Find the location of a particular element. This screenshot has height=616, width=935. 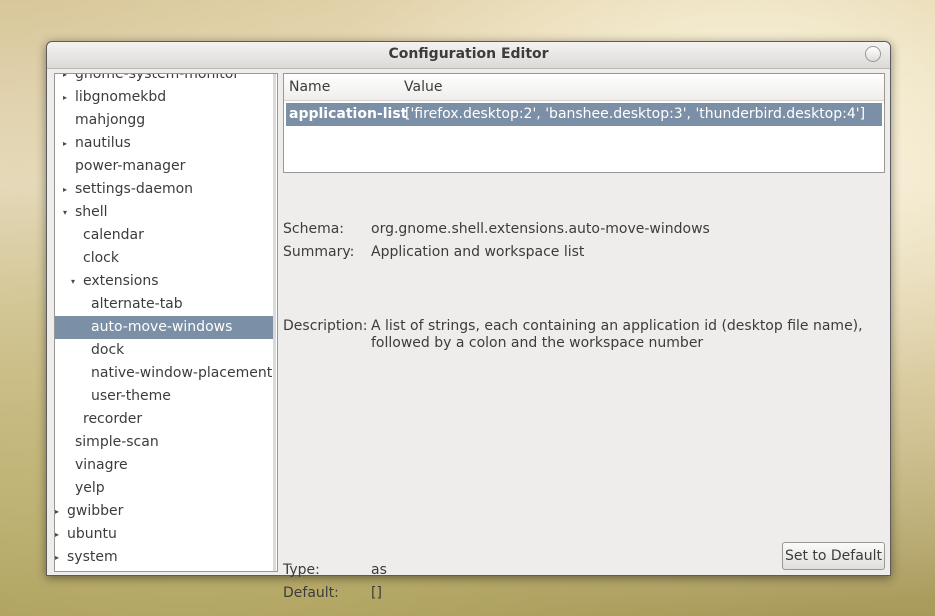

tree-item-dock: dock is located at coordinates (164, 350).